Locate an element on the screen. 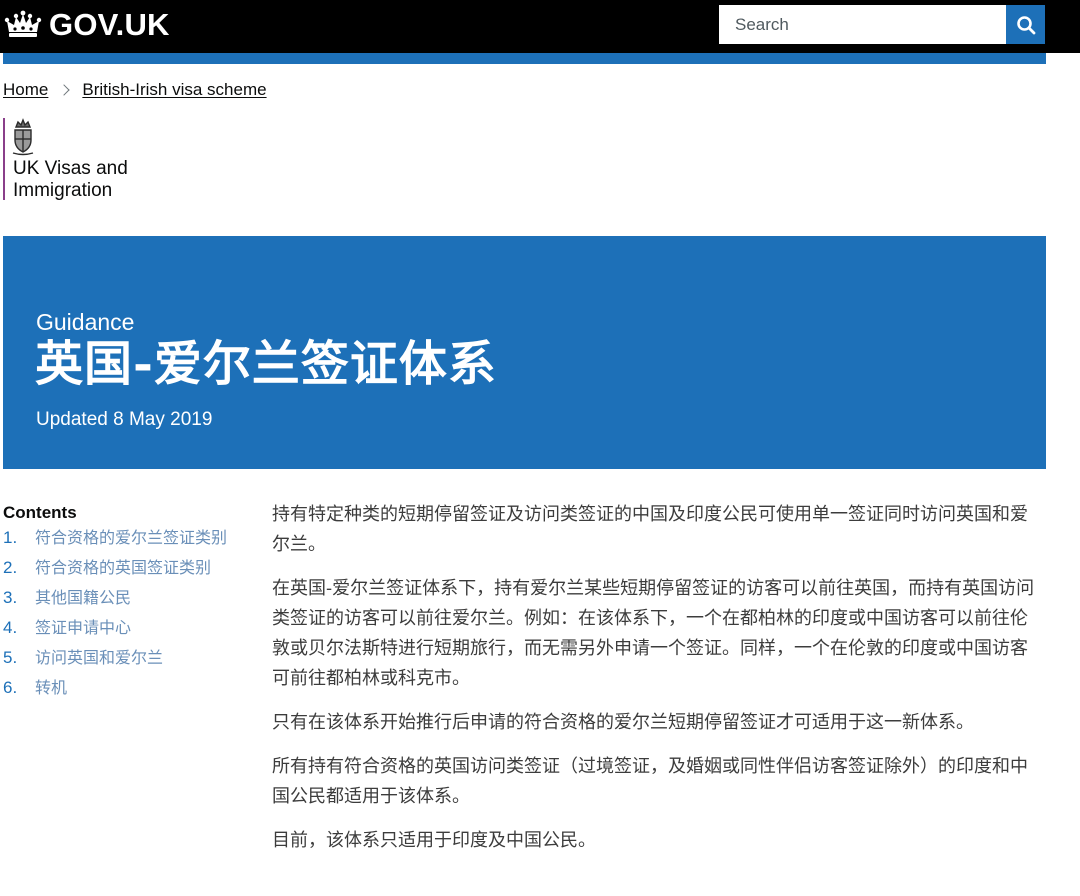 The height and width of the screenshot is (896, 1080). body-paragraph: 目前，该体系只适用于印度及中国公民。 is located at coordinates (434, 840).